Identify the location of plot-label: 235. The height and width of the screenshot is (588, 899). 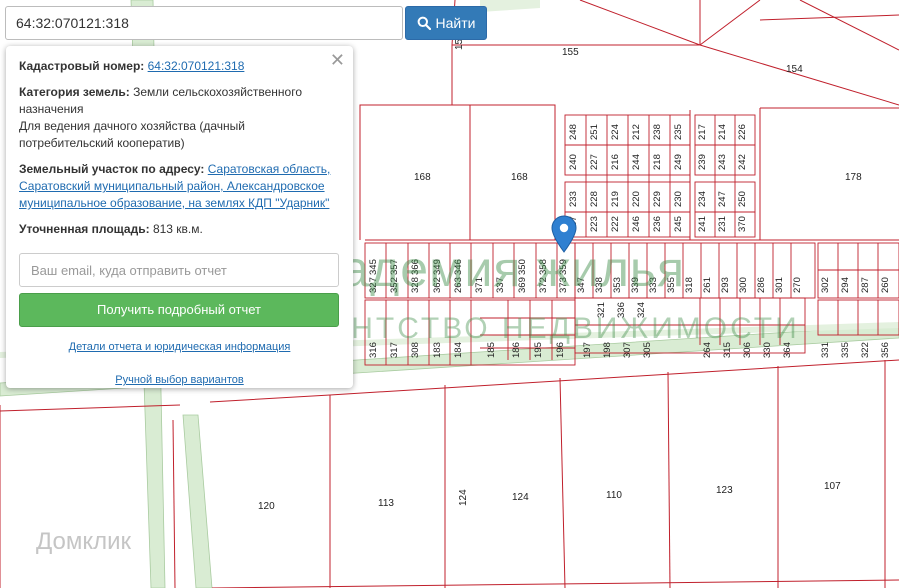
(678, 132).